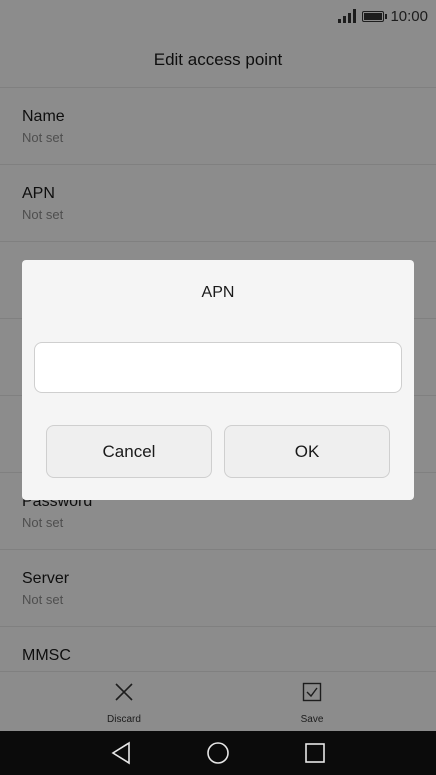 This screenshot has height=775, width=436. I want to click on system-nav-bar, so click(218, 753).